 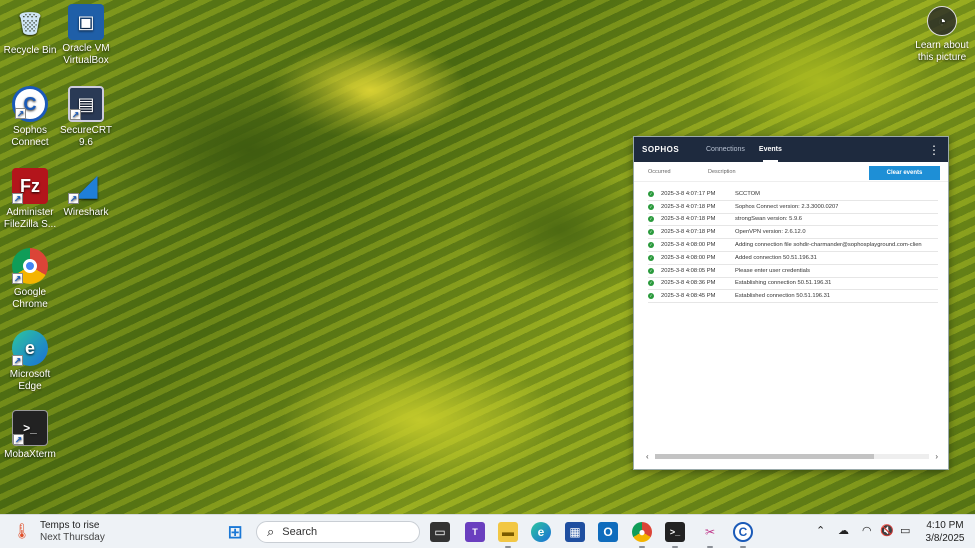 I want to click on desktop-icon-edge: e ↗ Microsoft Edge, so click(x=30, y=361).